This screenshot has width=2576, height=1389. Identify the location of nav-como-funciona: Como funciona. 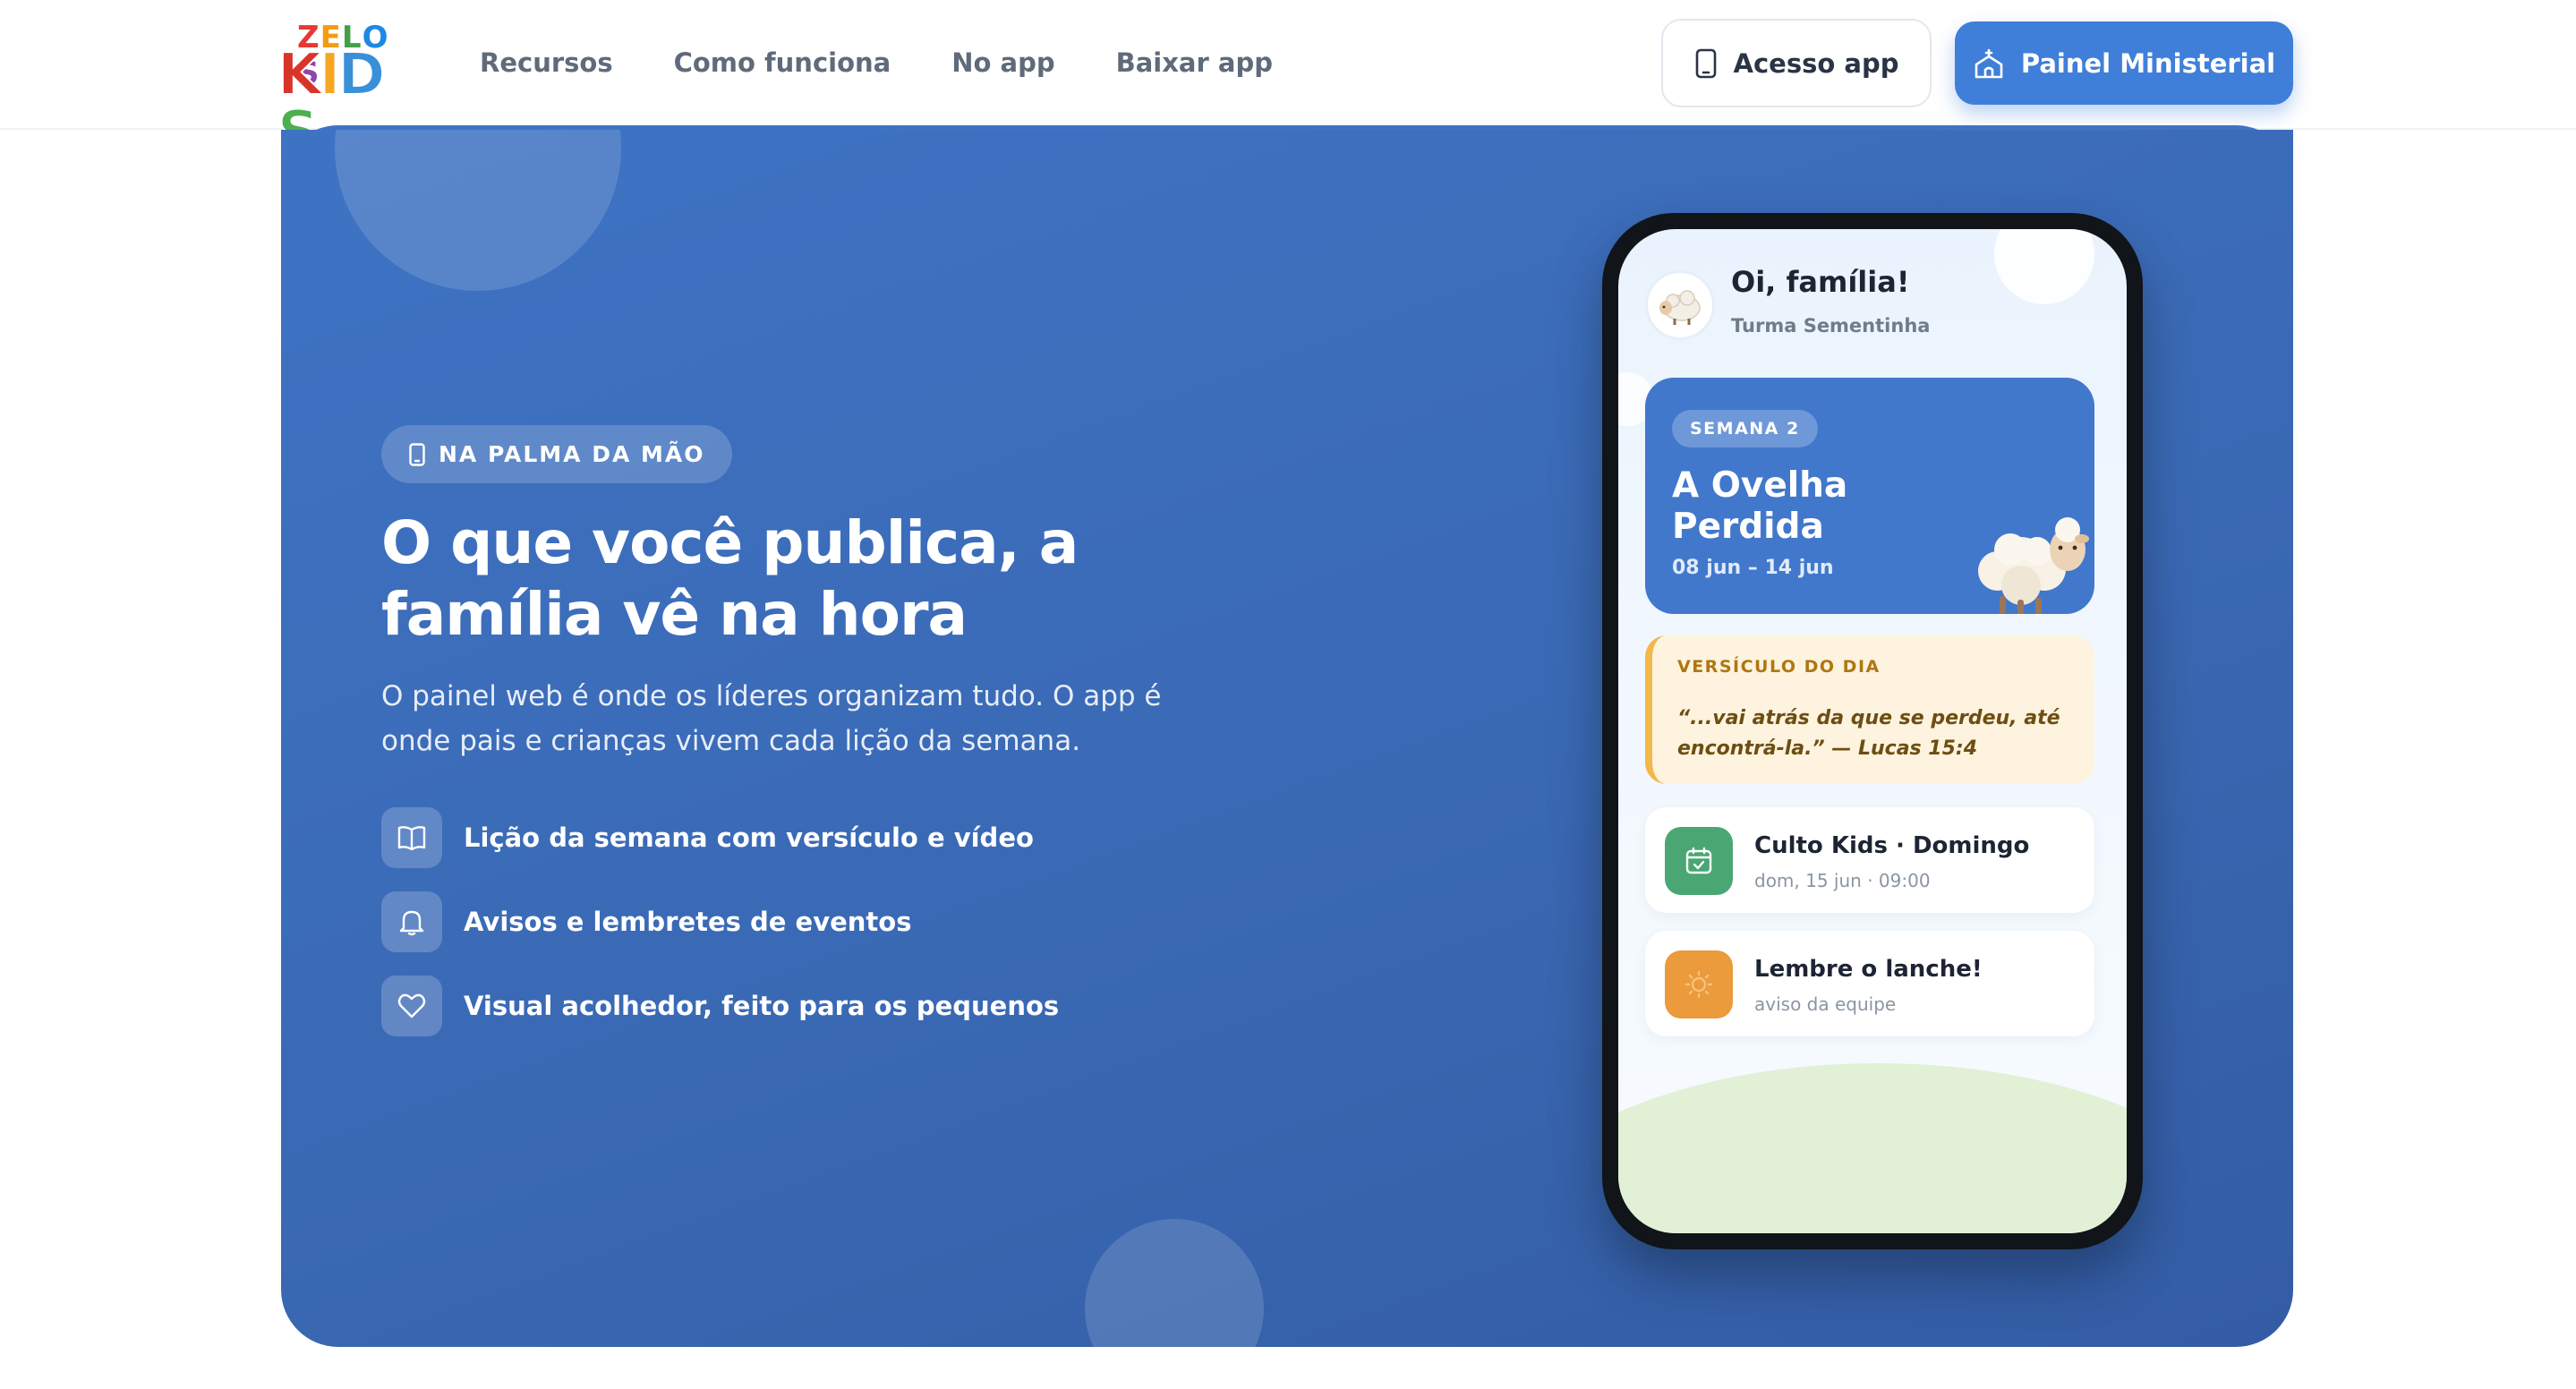
(782, 63).